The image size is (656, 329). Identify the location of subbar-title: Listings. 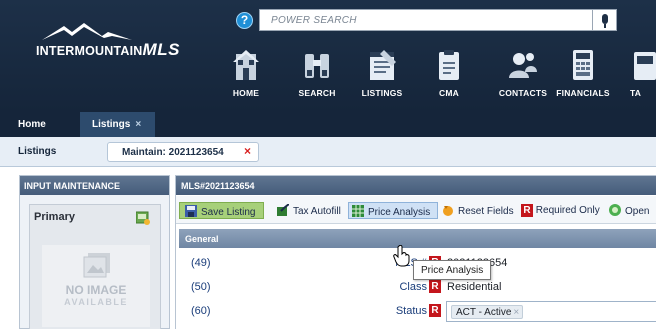
(37, 151).